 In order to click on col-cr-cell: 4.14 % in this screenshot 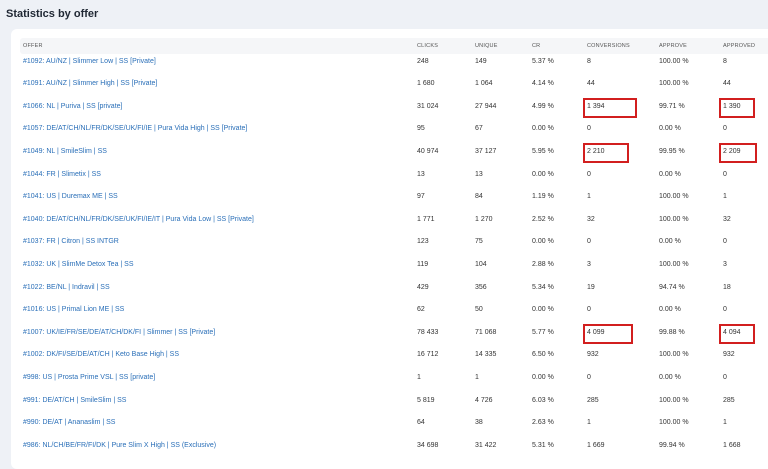, I will do `click(543, 84)`.